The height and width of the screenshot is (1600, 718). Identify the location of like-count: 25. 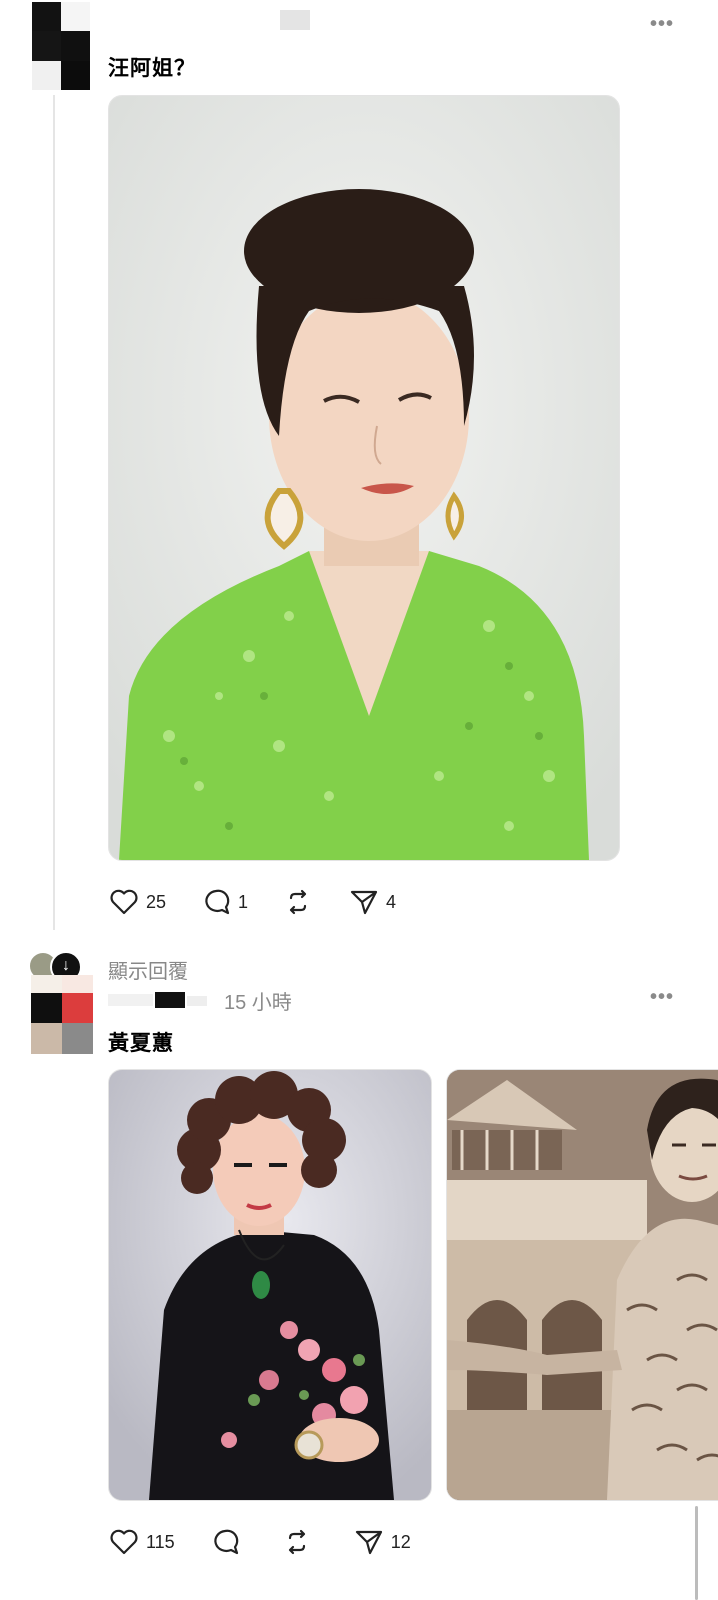
(156, 901).